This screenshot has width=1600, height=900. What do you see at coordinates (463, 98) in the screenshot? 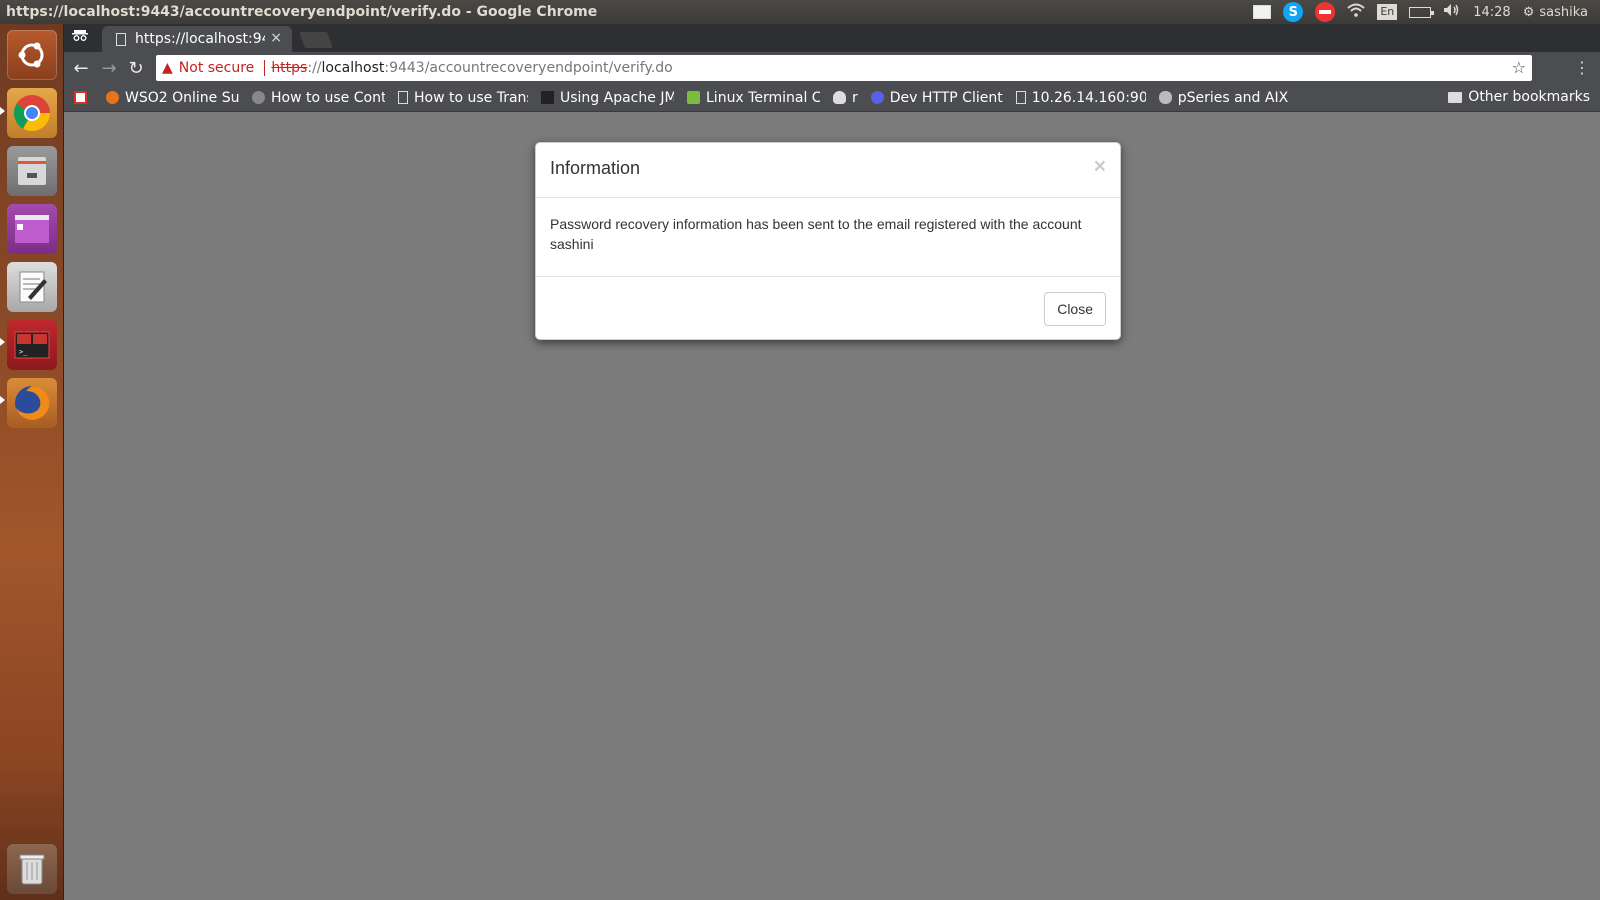
I see `bookmark-item: How to use Trans` at bounding box center [463, 98].